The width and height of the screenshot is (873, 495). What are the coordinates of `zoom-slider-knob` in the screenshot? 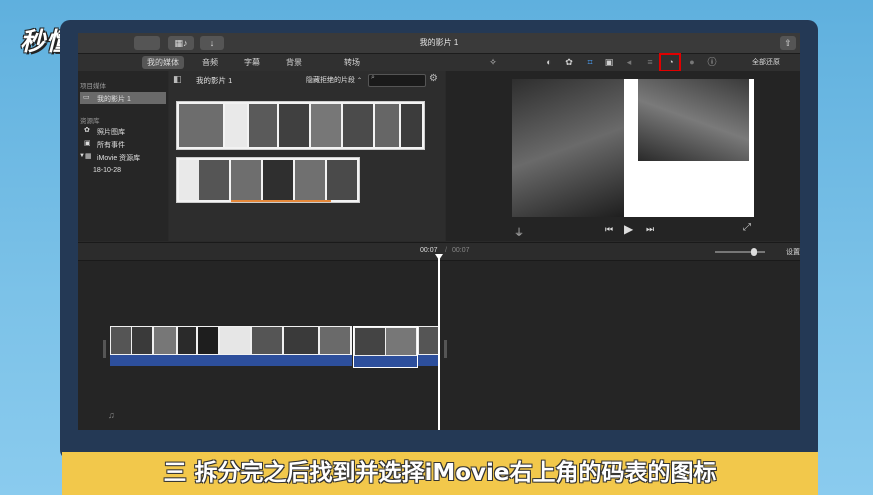 It's located at (754, 252).